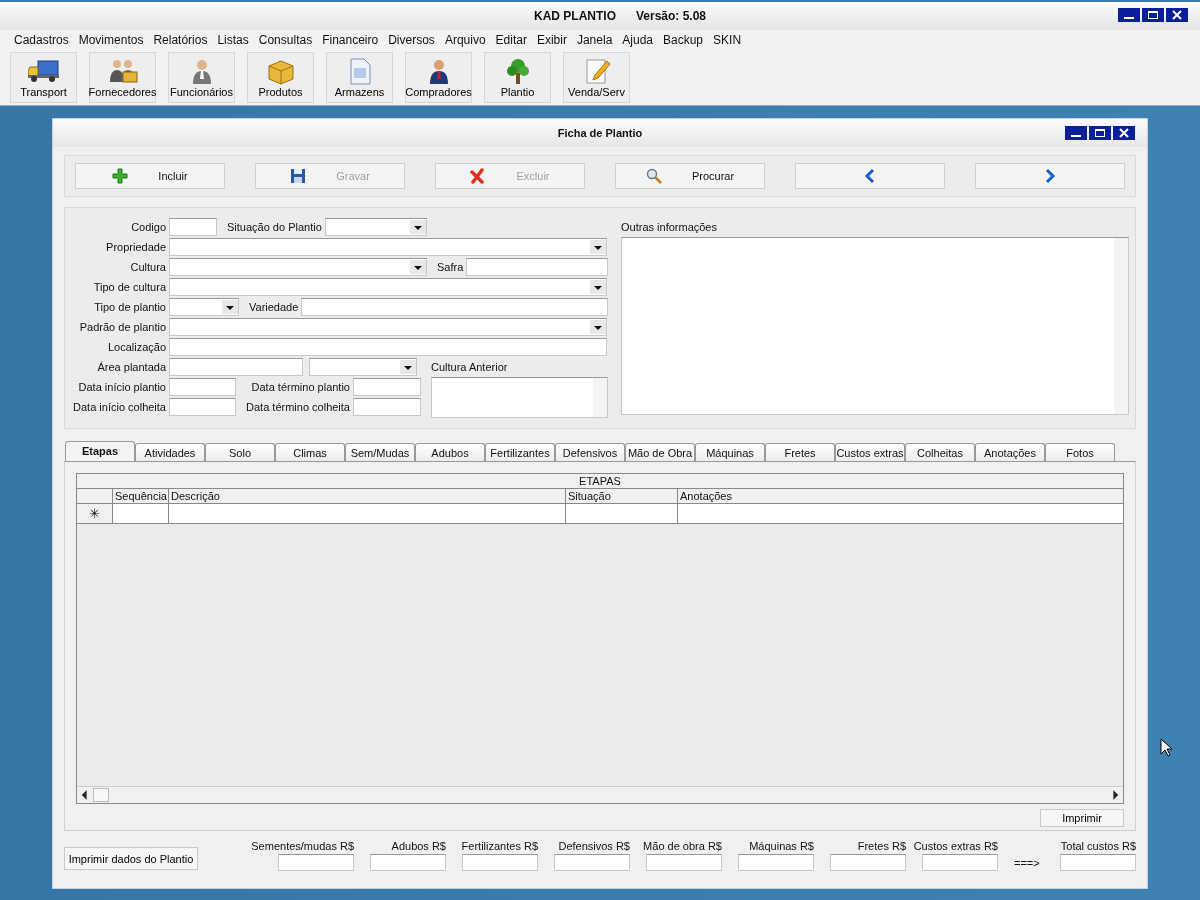 The width and height of the screenshot is (1200, 900). What do you see at coordinates (170, 452) in the screenshot?
I see `tab: Atividades` at bounding box center [170, 452].